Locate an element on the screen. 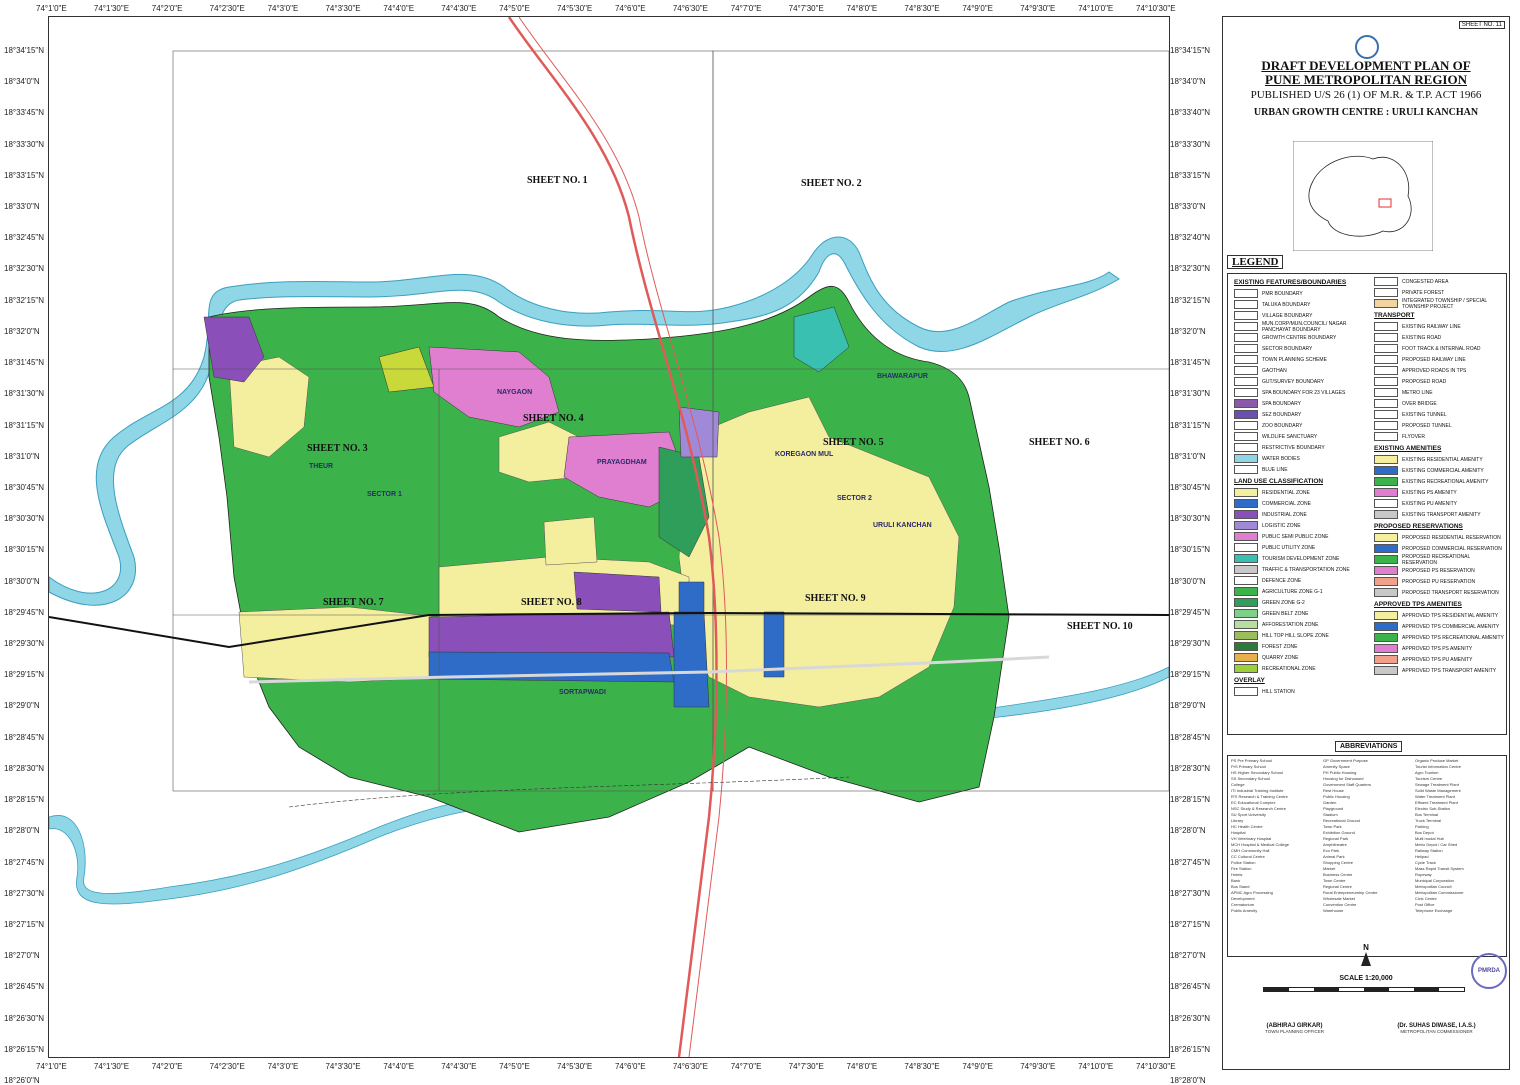 The height and width of the screenshot is (1085, 1520). coordinate-label: 18°31'30"N is located at coordinates (24, 394).